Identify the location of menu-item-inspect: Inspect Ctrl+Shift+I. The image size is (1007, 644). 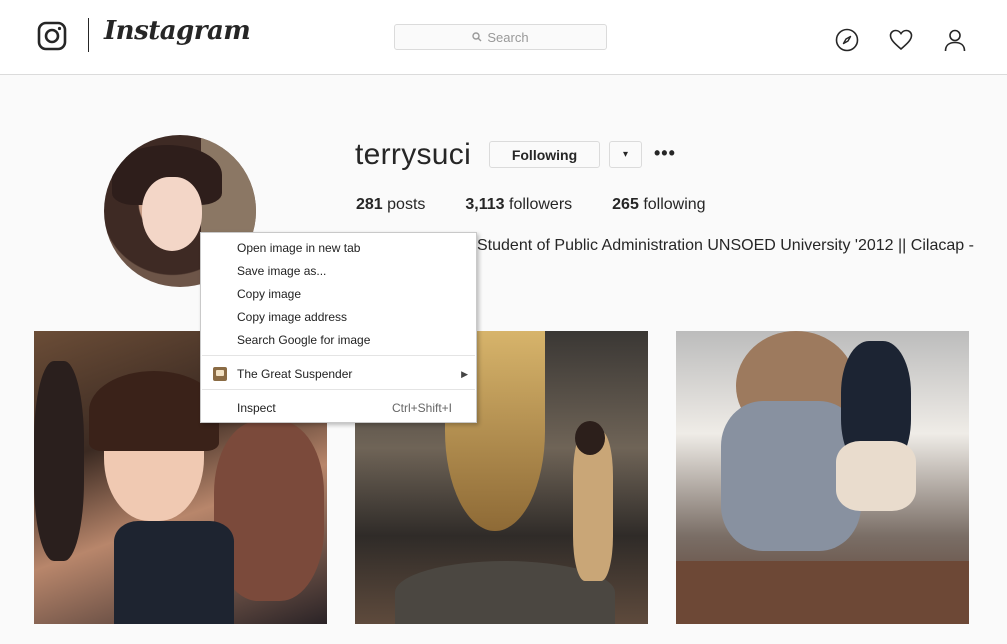
(338, 408).